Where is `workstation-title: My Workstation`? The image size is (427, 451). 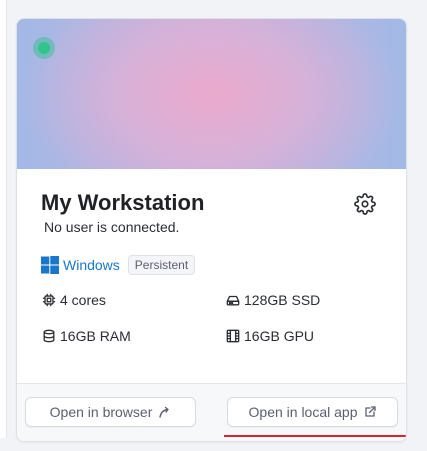
workstation-title: My Workstation is located at coordinates (123, 202).